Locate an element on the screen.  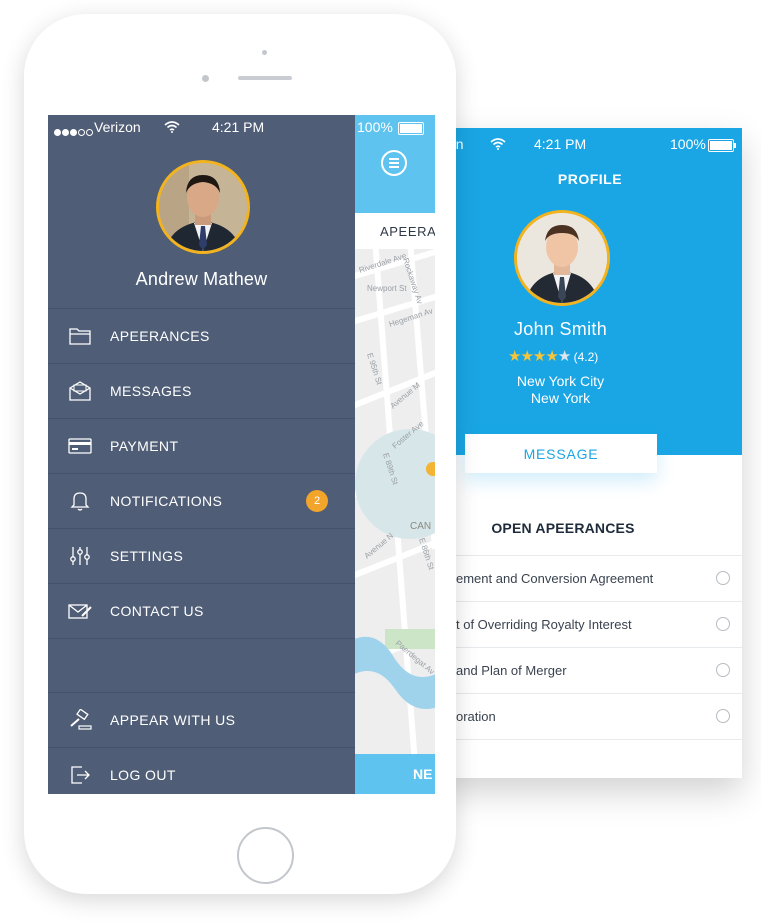
star-empty-icon: ★ is located at coordinates (564, 356).